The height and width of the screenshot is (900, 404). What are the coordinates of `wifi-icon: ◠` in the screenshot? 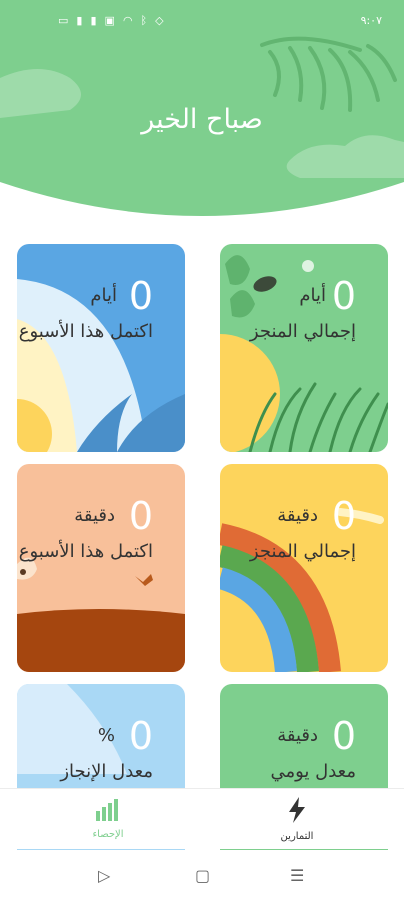 It's located at (127, 20).